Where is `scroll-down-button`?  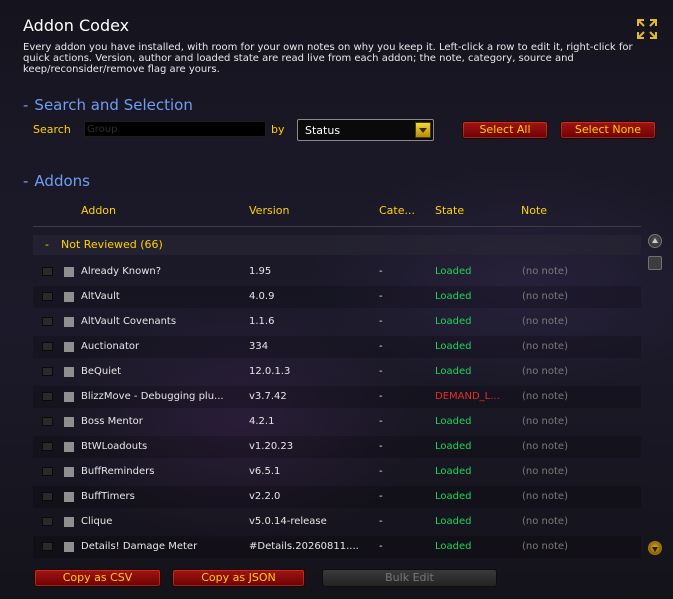
scroll-down-button is located at coordinates (655, 548).